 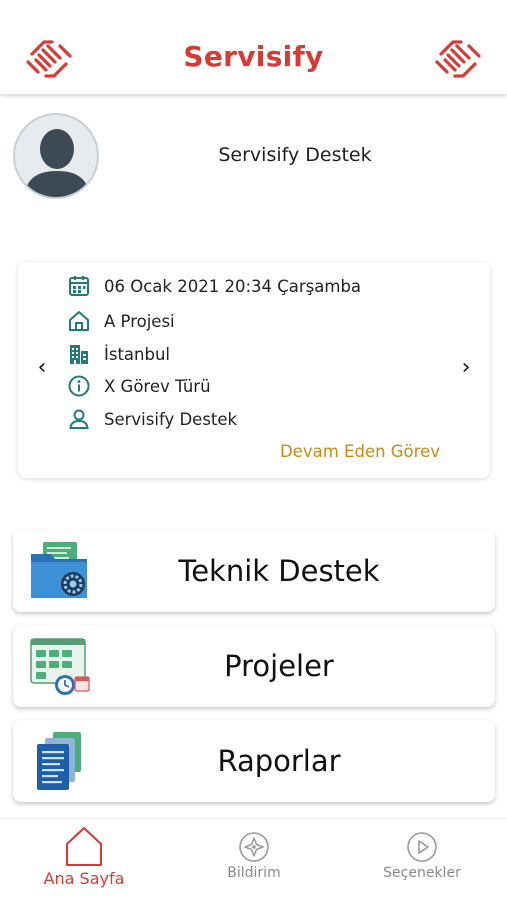 I want to click on reports-button: Raporlar, so click(x=254, y=761).